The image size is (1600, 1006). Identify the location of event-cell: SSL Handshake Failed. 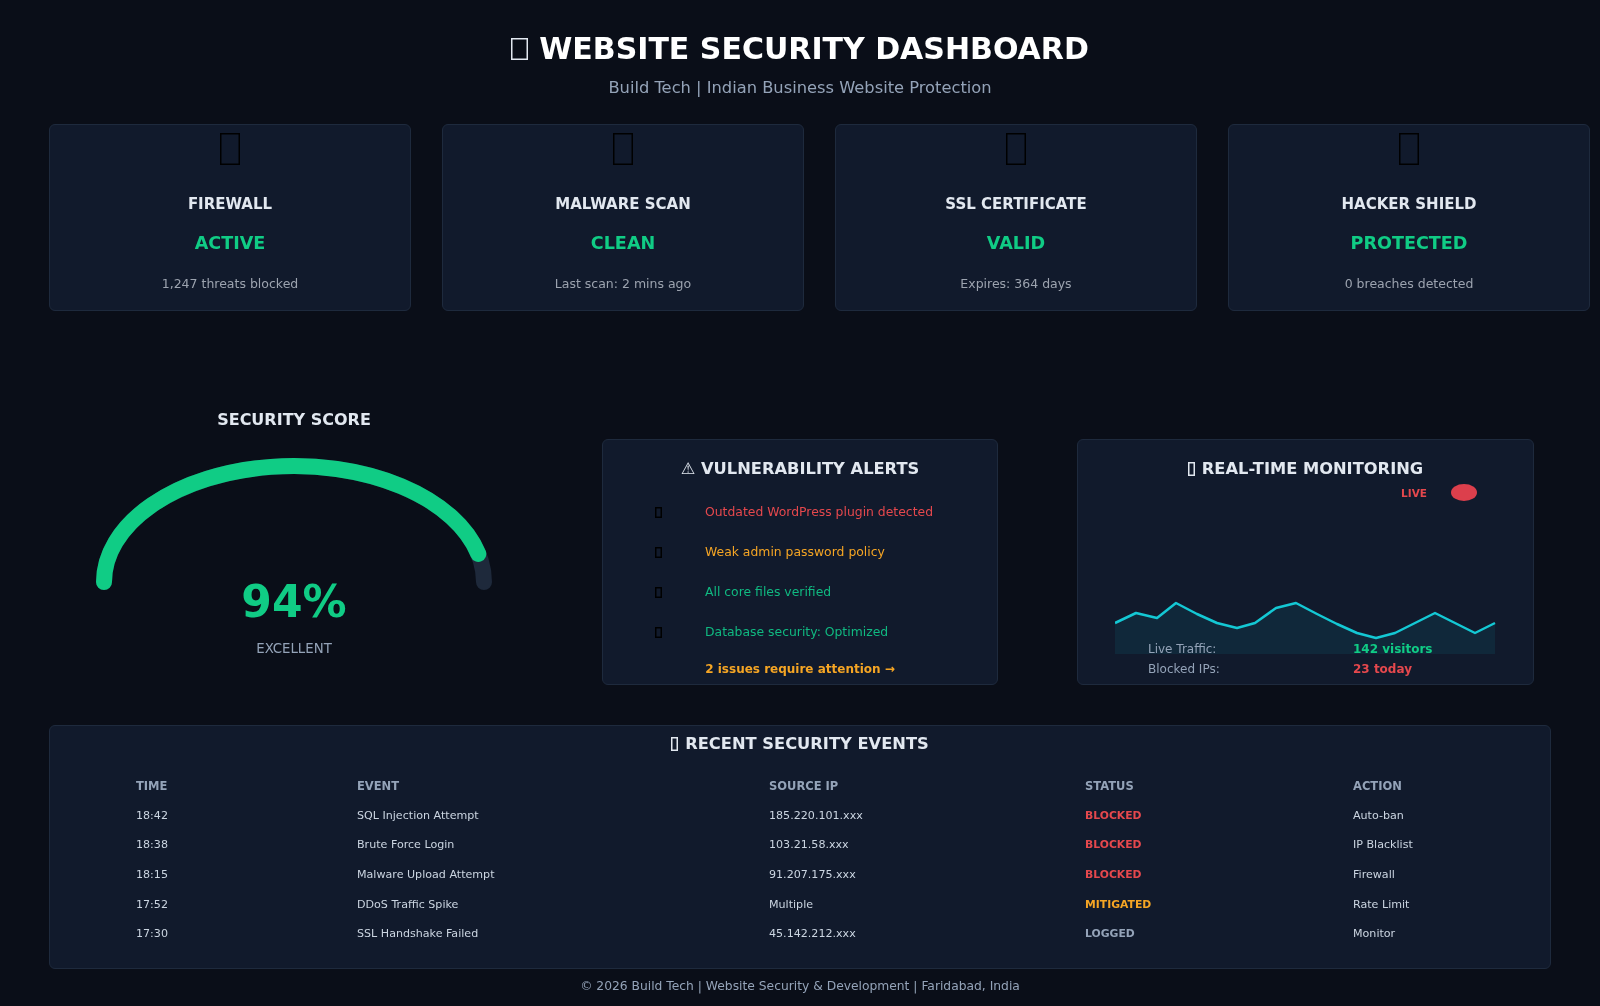
(418, 934).